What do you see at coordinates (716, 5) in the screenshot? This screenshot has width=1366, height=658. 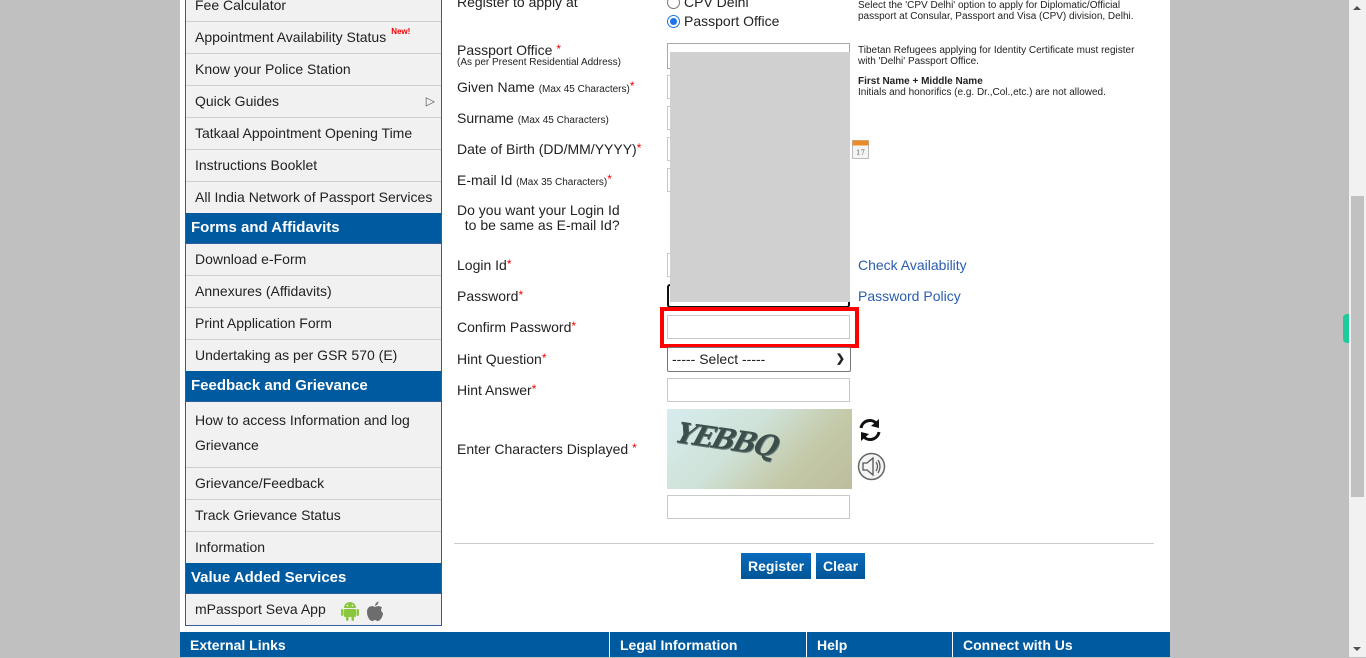 I see `radio-label: CPV Delhi` at bounding box center [716, 5].